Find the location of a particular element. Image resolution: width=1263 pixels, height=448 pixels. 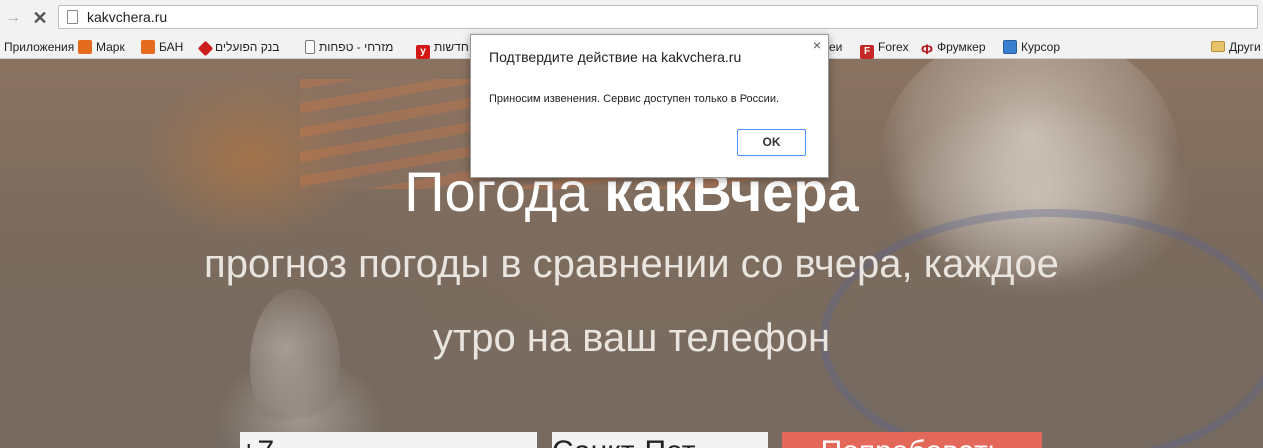

forward-arrow-icon: → is located at coordinates (13, 18).